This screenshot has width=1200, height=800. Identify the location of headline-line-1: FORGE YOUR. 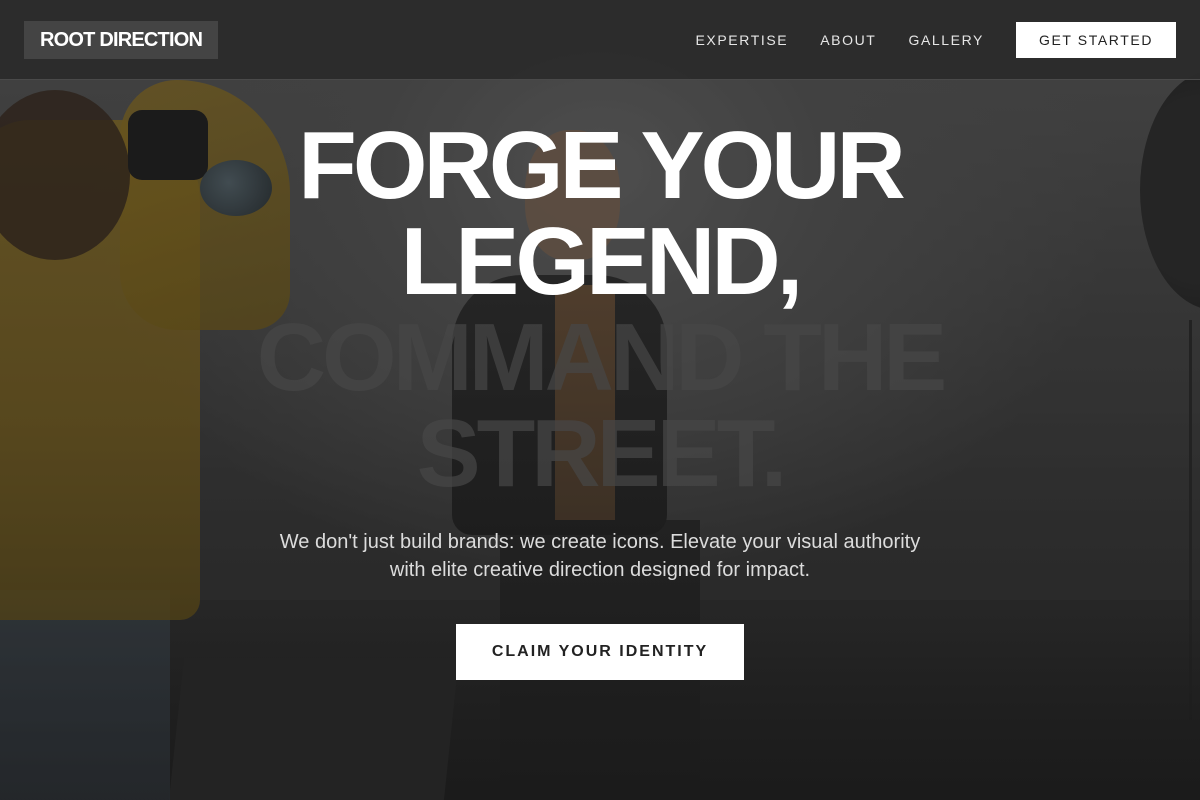
(602, 165).